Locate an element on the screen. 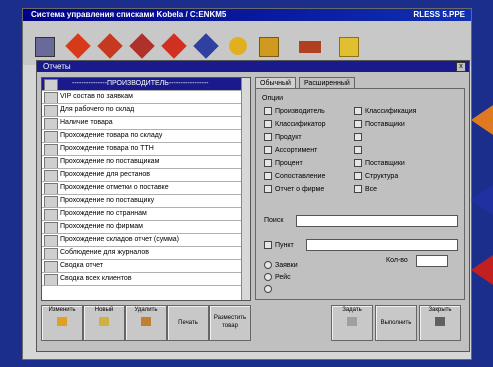 The width and height of the screenshot is (493, 367). list-scrollbar is located at coordinates (245, 189).